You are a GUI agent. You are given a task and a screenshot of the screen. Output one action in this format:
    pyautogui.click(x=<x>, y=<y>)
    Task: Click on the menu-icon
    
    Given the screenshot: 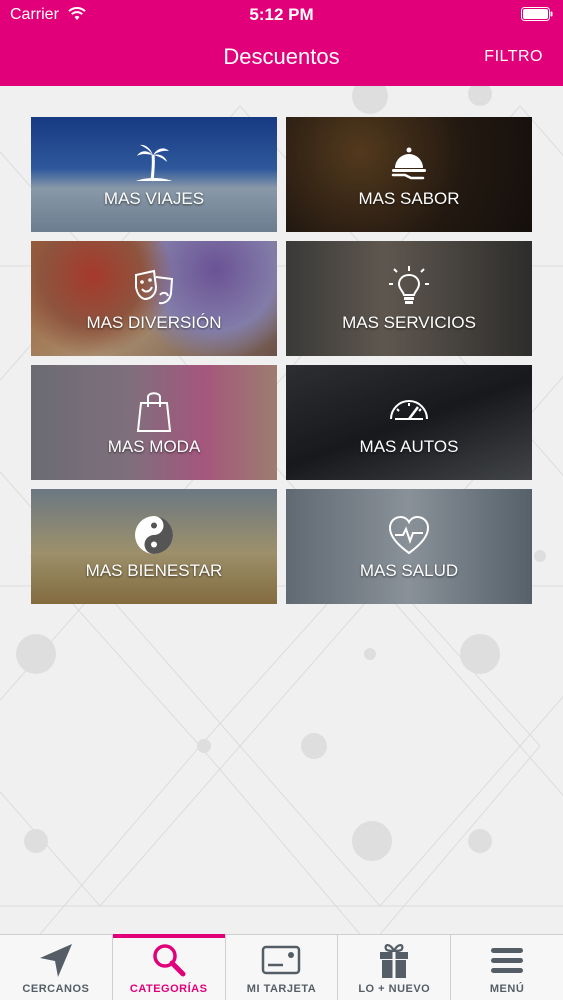 What is the action you would take?
    pyautogui.click(x=507, y=960)
    